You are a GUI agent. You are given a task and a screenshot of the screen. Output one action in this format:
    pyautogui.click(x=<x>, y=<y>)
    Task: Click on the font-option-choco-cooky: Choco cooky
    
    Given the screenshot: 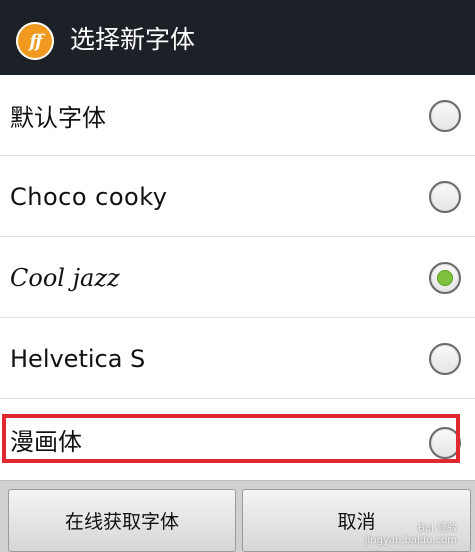 What is the action you would take?
    pyautogui.click(x=237, y=196)
    